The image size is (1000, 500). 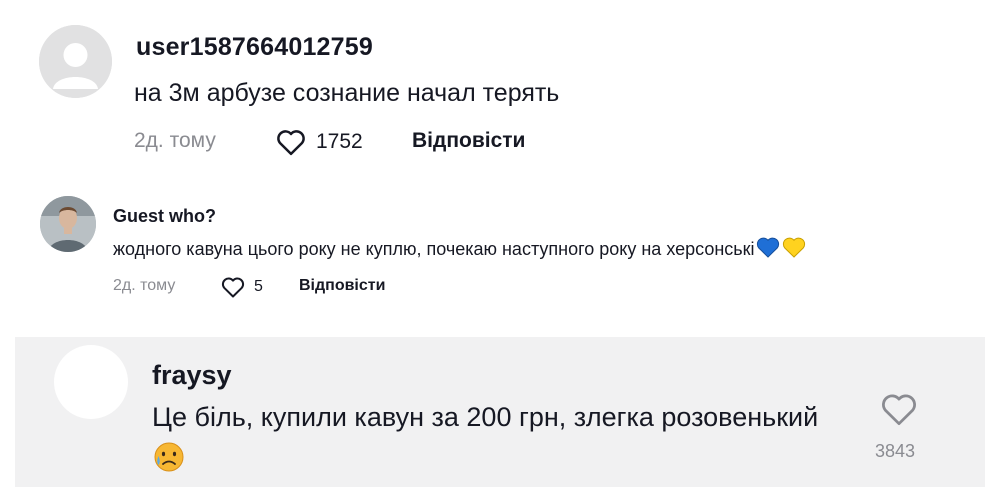 I want to click on avatar-photo, so click(x=68, y=224).